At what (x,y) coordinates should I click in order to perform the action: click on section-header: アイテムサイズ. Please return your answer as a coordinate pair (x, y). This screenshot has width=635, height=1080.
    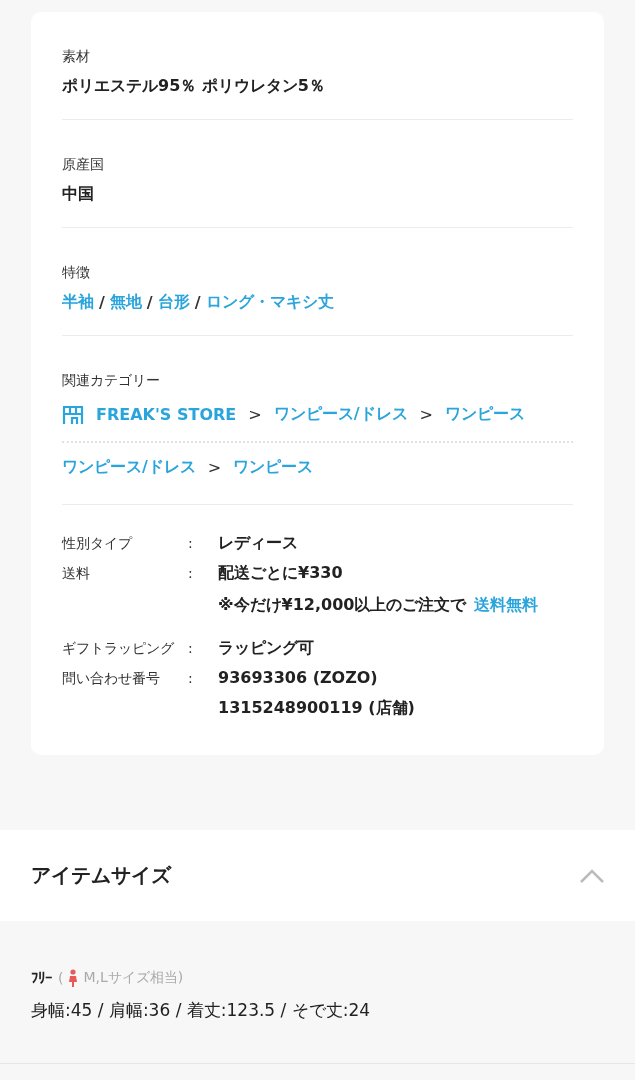
    Looking at the image, I should click on (317, 875).